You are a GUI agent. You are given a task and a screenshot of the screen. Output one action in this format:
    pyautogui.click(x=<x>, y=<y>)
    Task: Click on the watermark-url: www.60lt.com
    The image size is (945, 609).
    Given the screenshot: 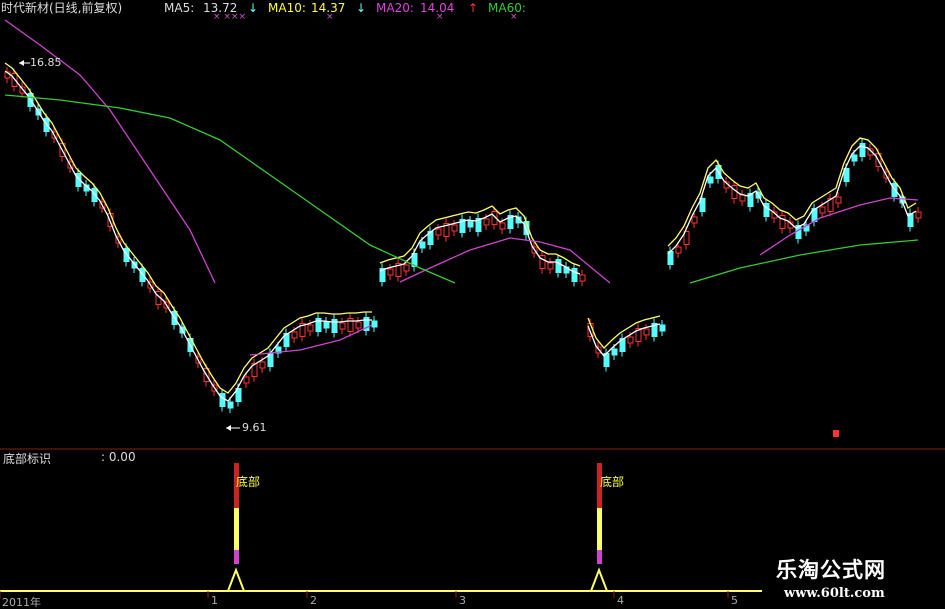 What is the action you would take?
    pyautogui.click(x=834, y=593)
    